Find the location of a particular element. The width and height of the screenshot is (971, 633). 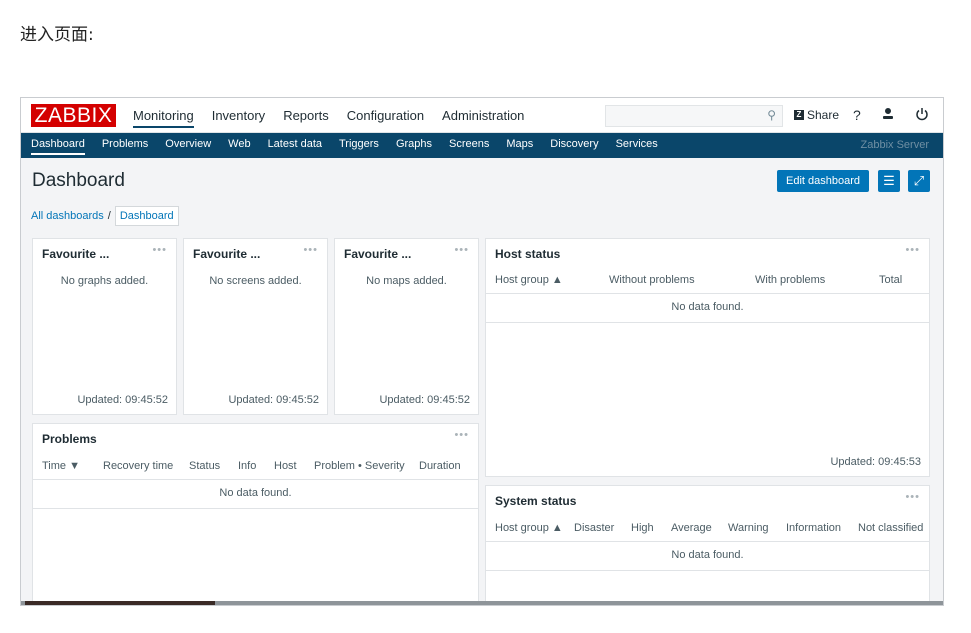

menu-configuration: Configuration is located at coordinates (385, 118).